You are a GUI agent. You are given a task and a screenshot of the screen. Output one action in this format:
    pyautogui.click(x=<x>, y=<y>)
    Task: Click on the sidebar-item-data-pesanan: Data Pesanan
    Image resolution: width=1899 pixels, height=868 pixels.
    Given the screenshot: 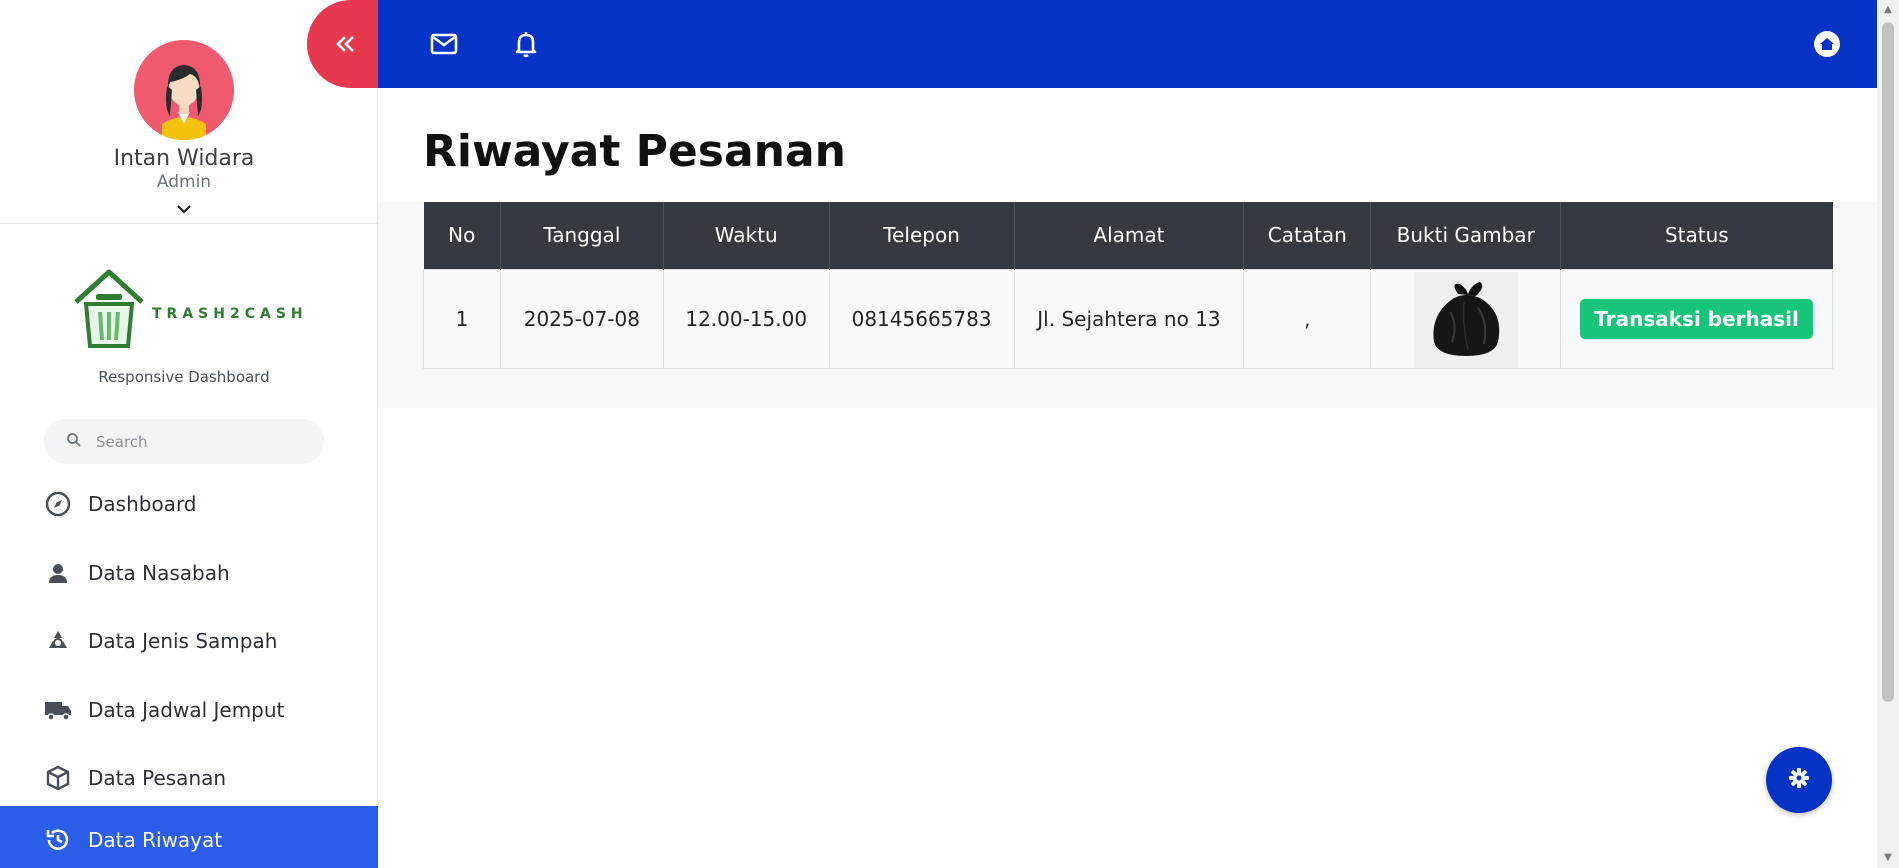 What is the action you would take?
    pyautogui.click(x=189, y=778)
    